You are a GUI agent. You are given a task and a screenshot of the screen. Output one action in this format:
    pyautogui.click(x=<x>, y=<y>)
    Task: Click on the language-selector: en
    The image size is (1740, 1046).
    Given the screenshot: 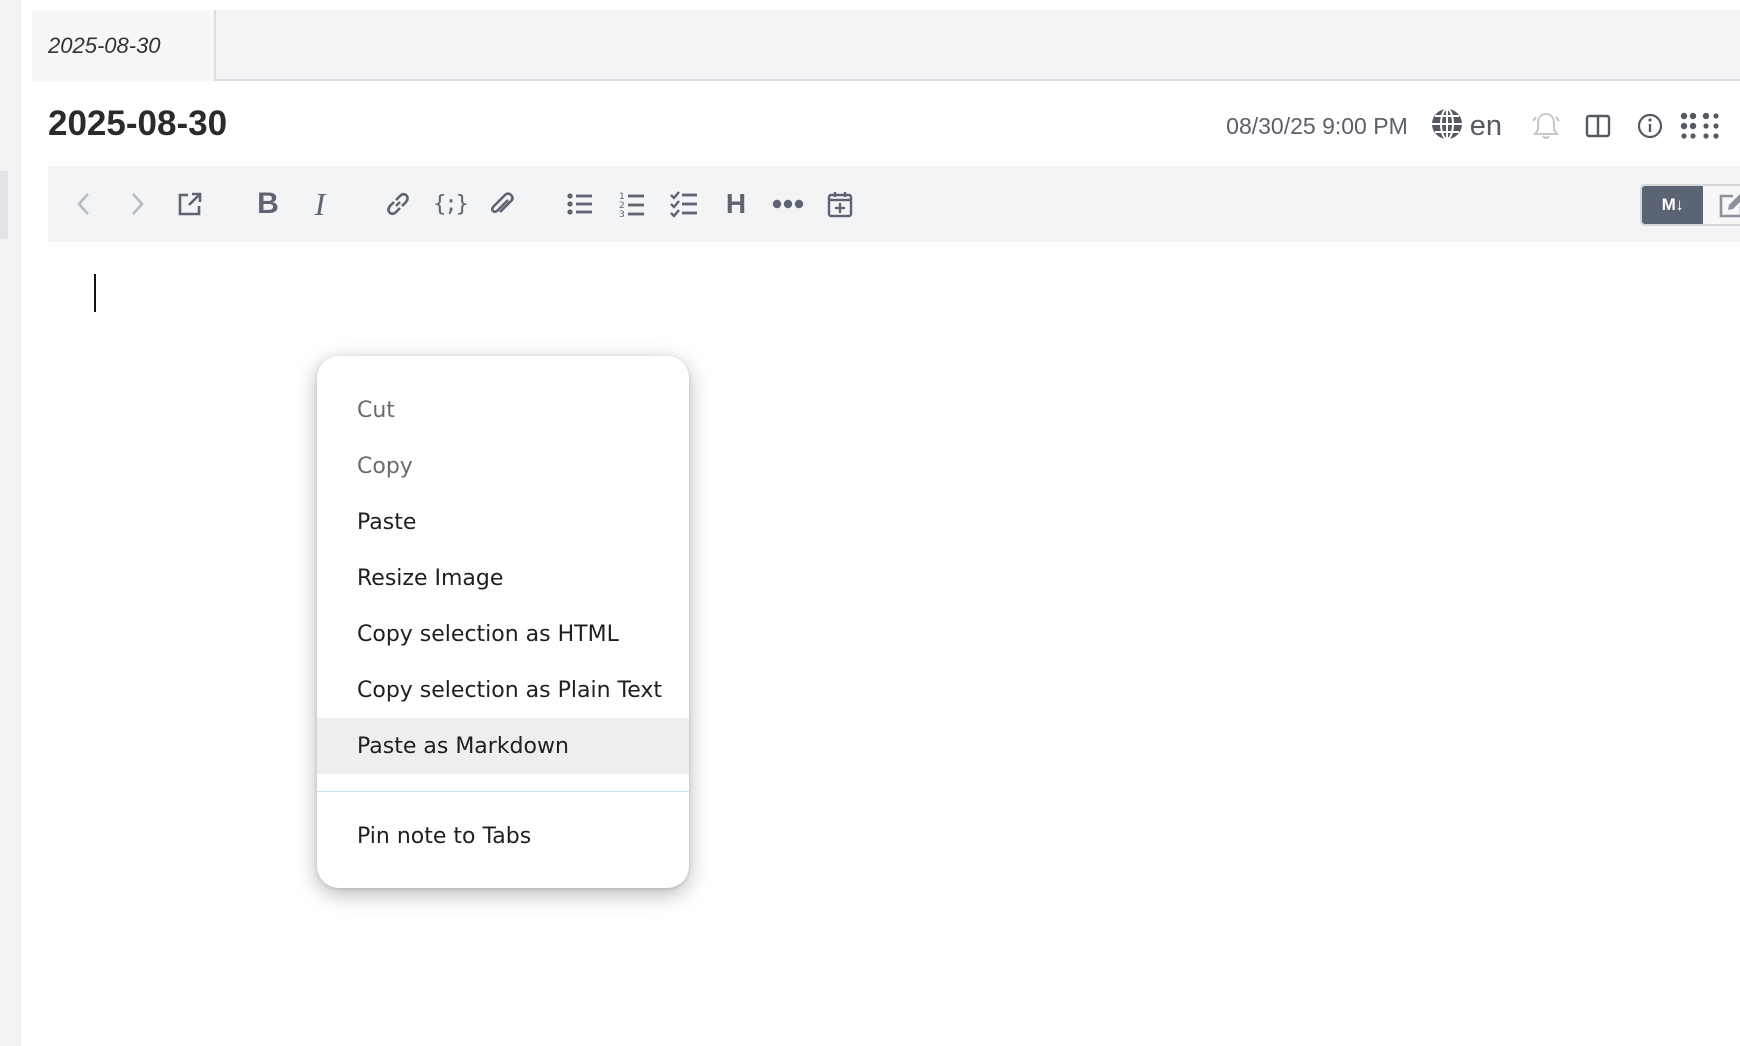 What is the action you would take?
    pyautogui.click(x=1466, y=126)
    